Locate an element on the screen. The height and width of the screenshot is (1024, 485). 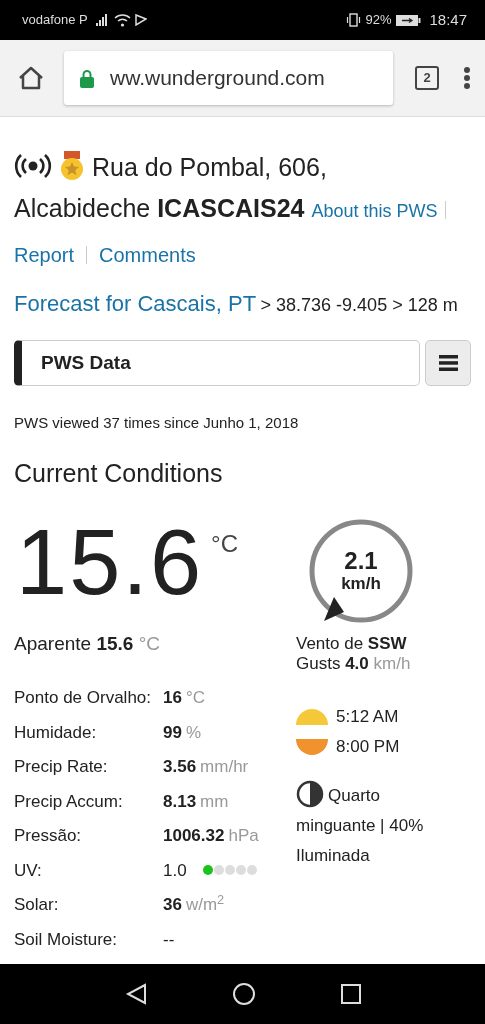
reading-value: 1.0 is located at coordinates (175, 870).